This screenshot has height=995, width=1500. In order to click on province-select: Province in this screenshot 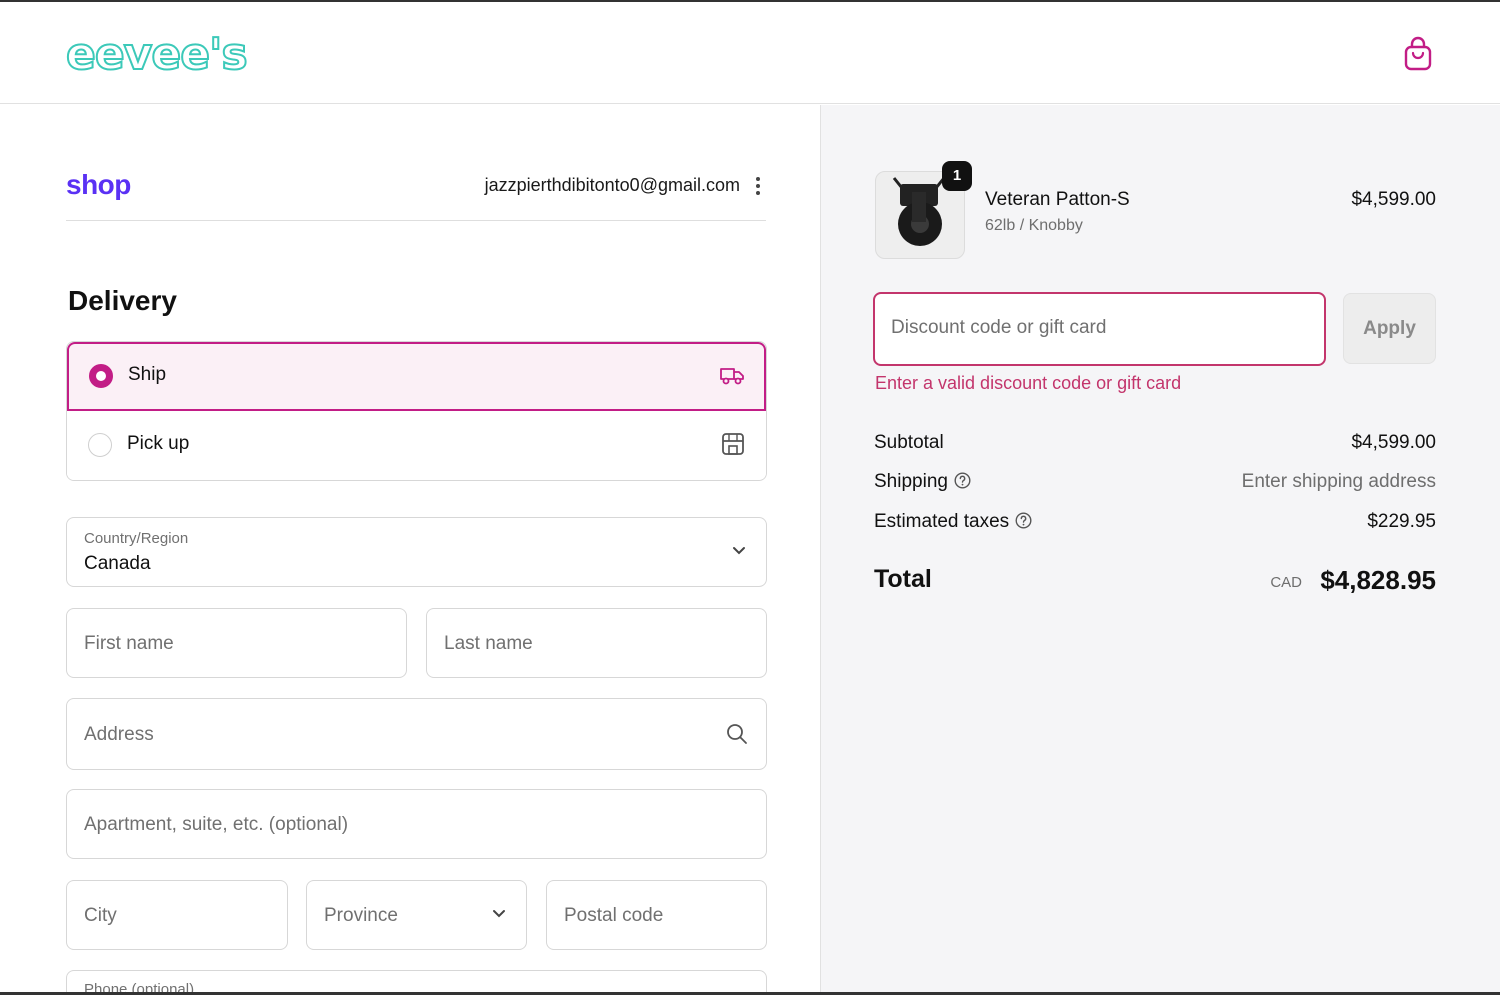, I will do `click(416, 915)`.